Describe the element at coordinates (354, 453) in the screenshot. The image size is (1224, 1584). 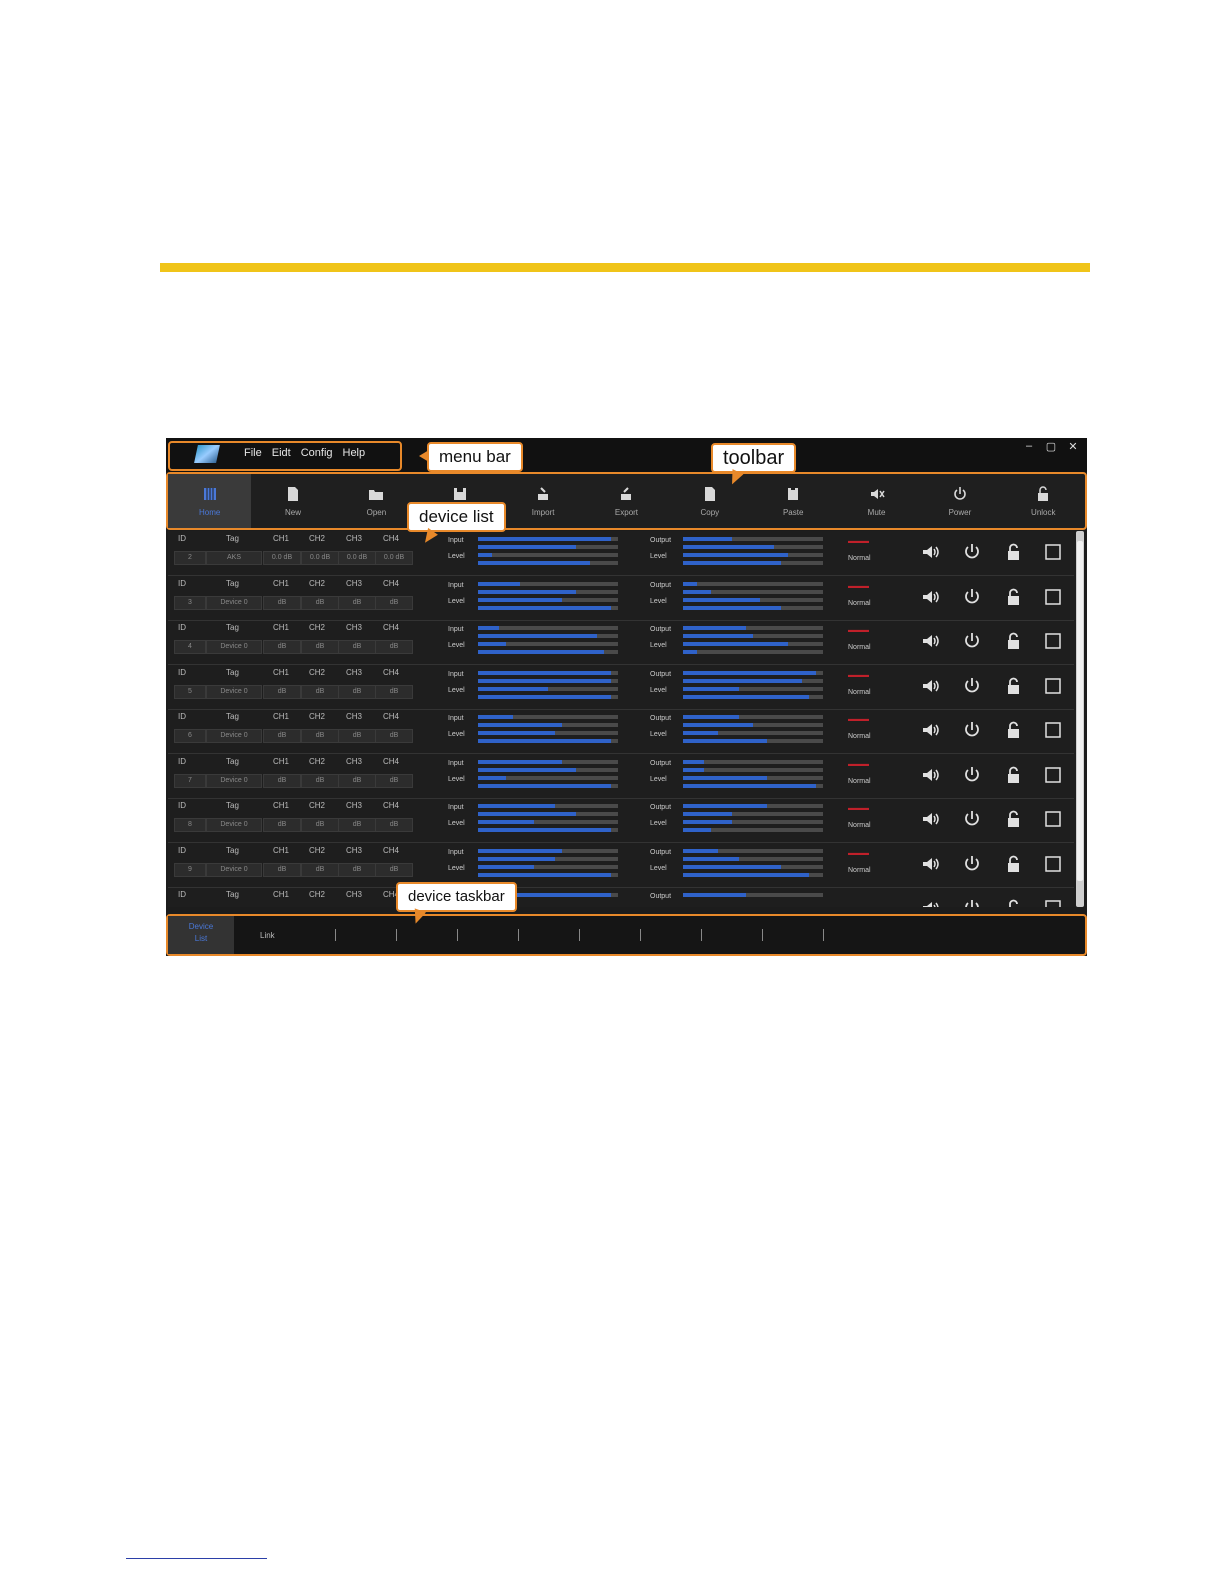
I see `menu-help: Help` at that location.